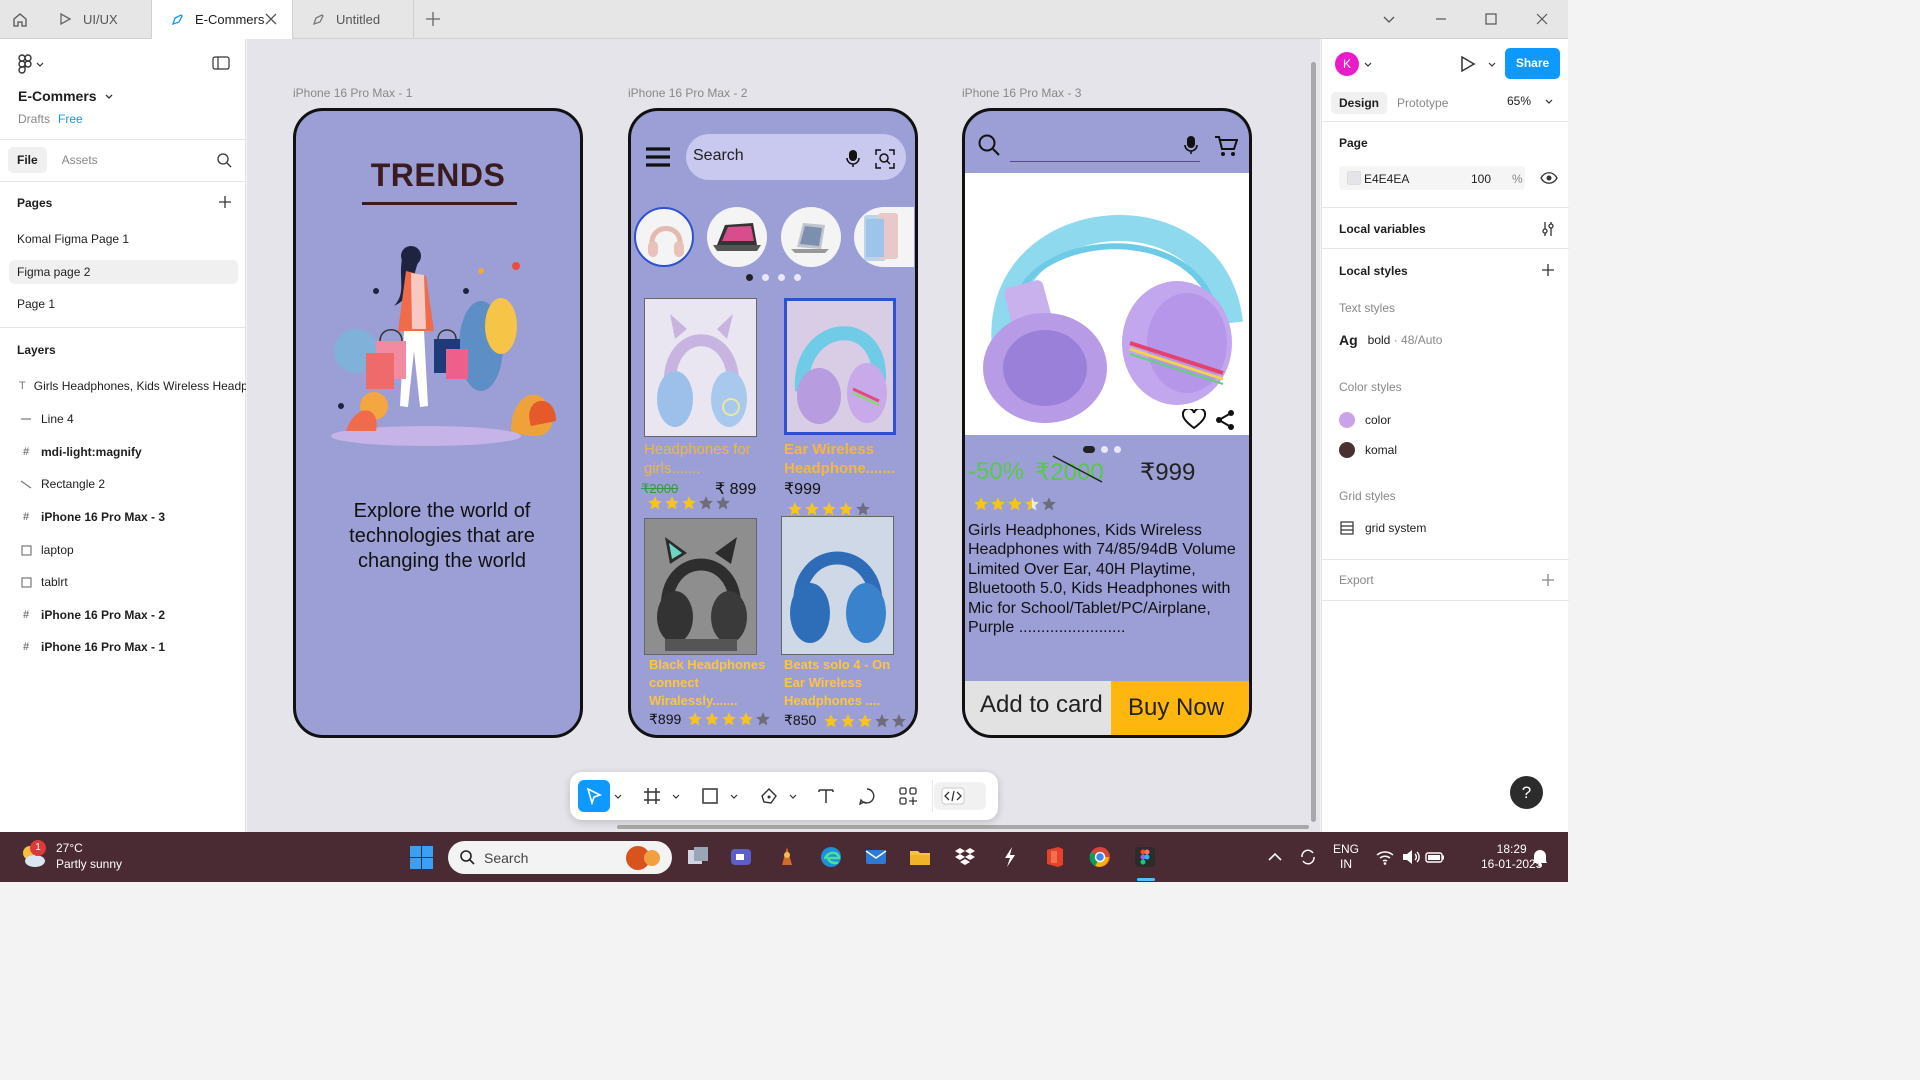  I want to click on tab-uiux: UI/UX, so click(96, 19).